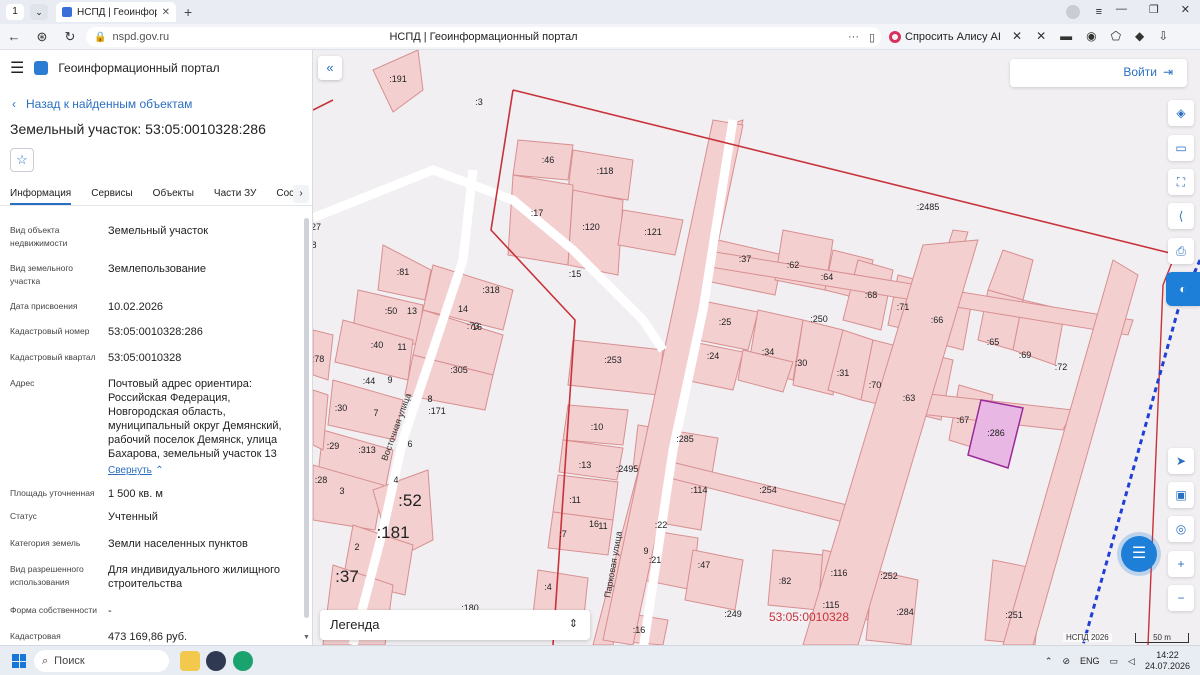  I want to click on plot-label: :15, so click(575, 274).